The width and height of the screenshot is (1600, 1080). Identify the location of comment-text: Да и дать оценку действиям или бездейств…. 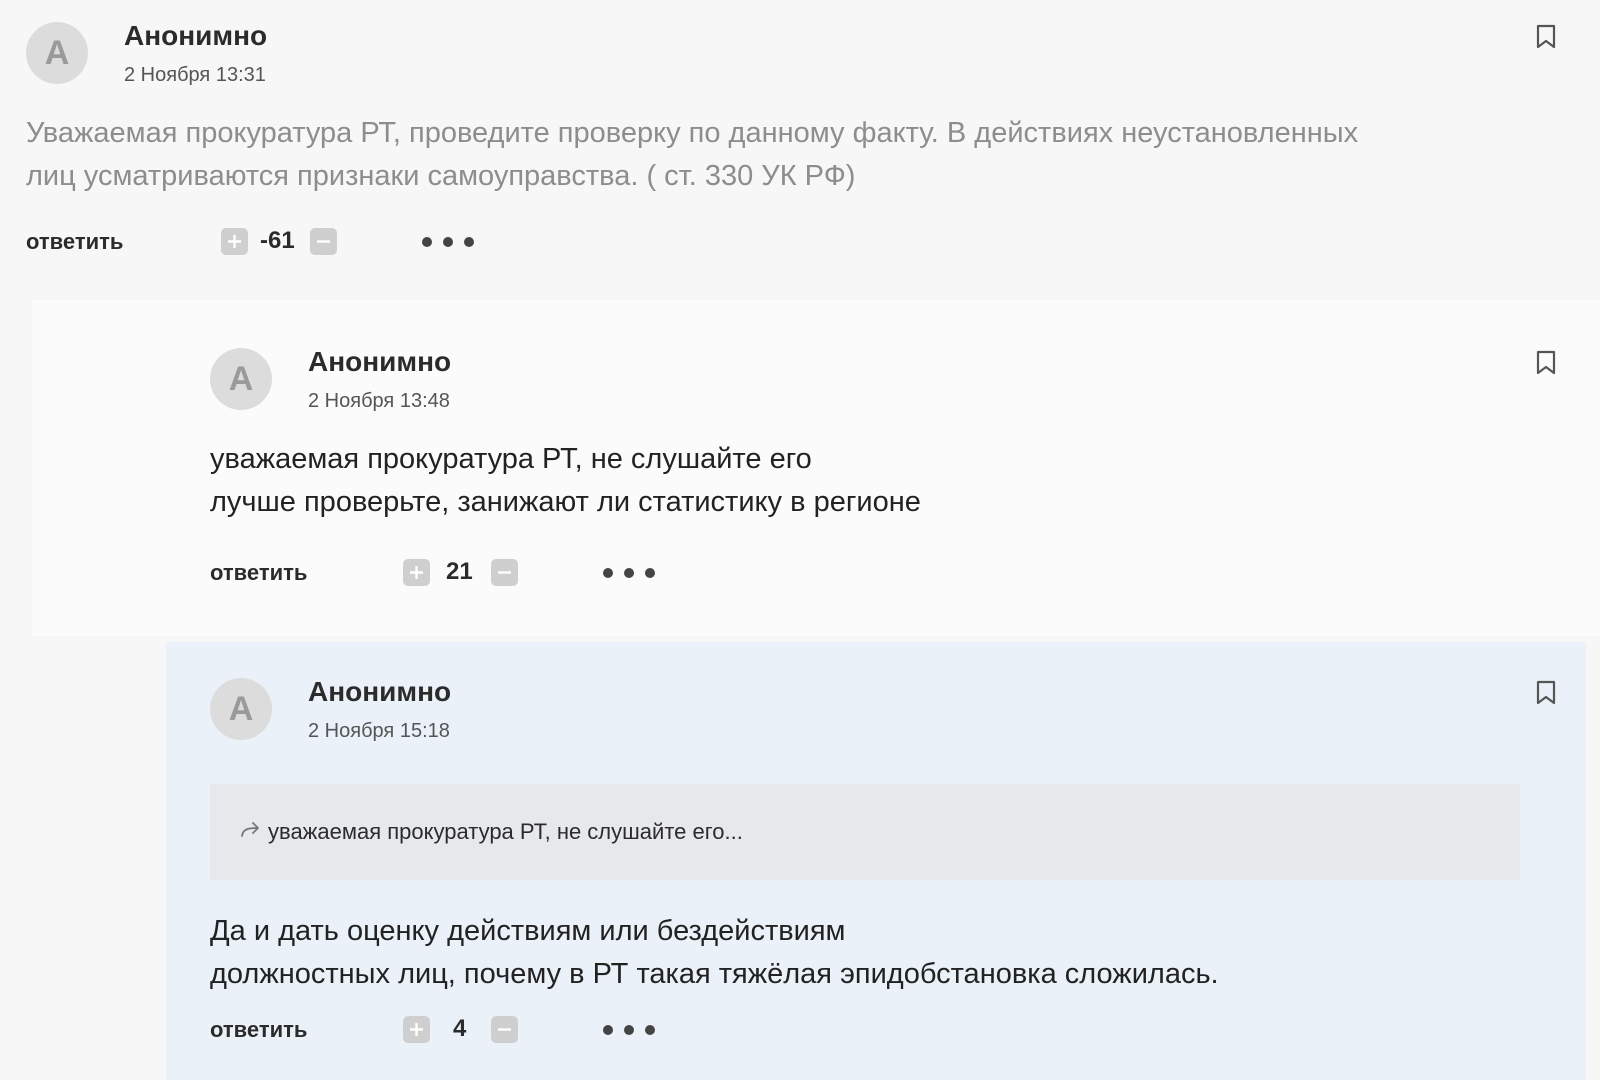
(880, 953).